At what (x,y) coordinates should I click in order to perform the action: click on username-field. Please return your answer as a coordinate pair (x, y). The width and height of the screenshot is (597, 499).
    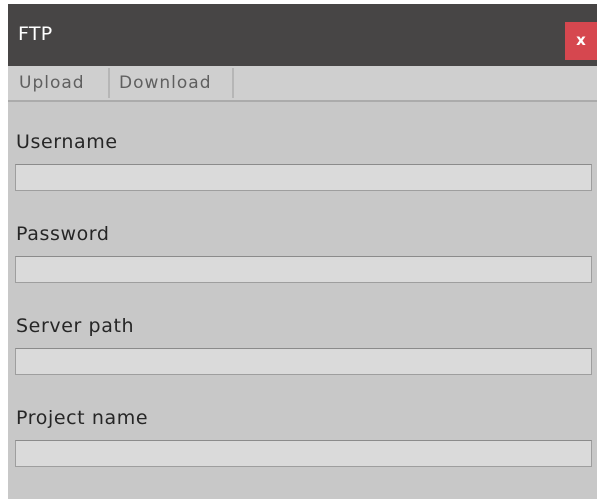
    Looking at the image, I should click on (303, 177).